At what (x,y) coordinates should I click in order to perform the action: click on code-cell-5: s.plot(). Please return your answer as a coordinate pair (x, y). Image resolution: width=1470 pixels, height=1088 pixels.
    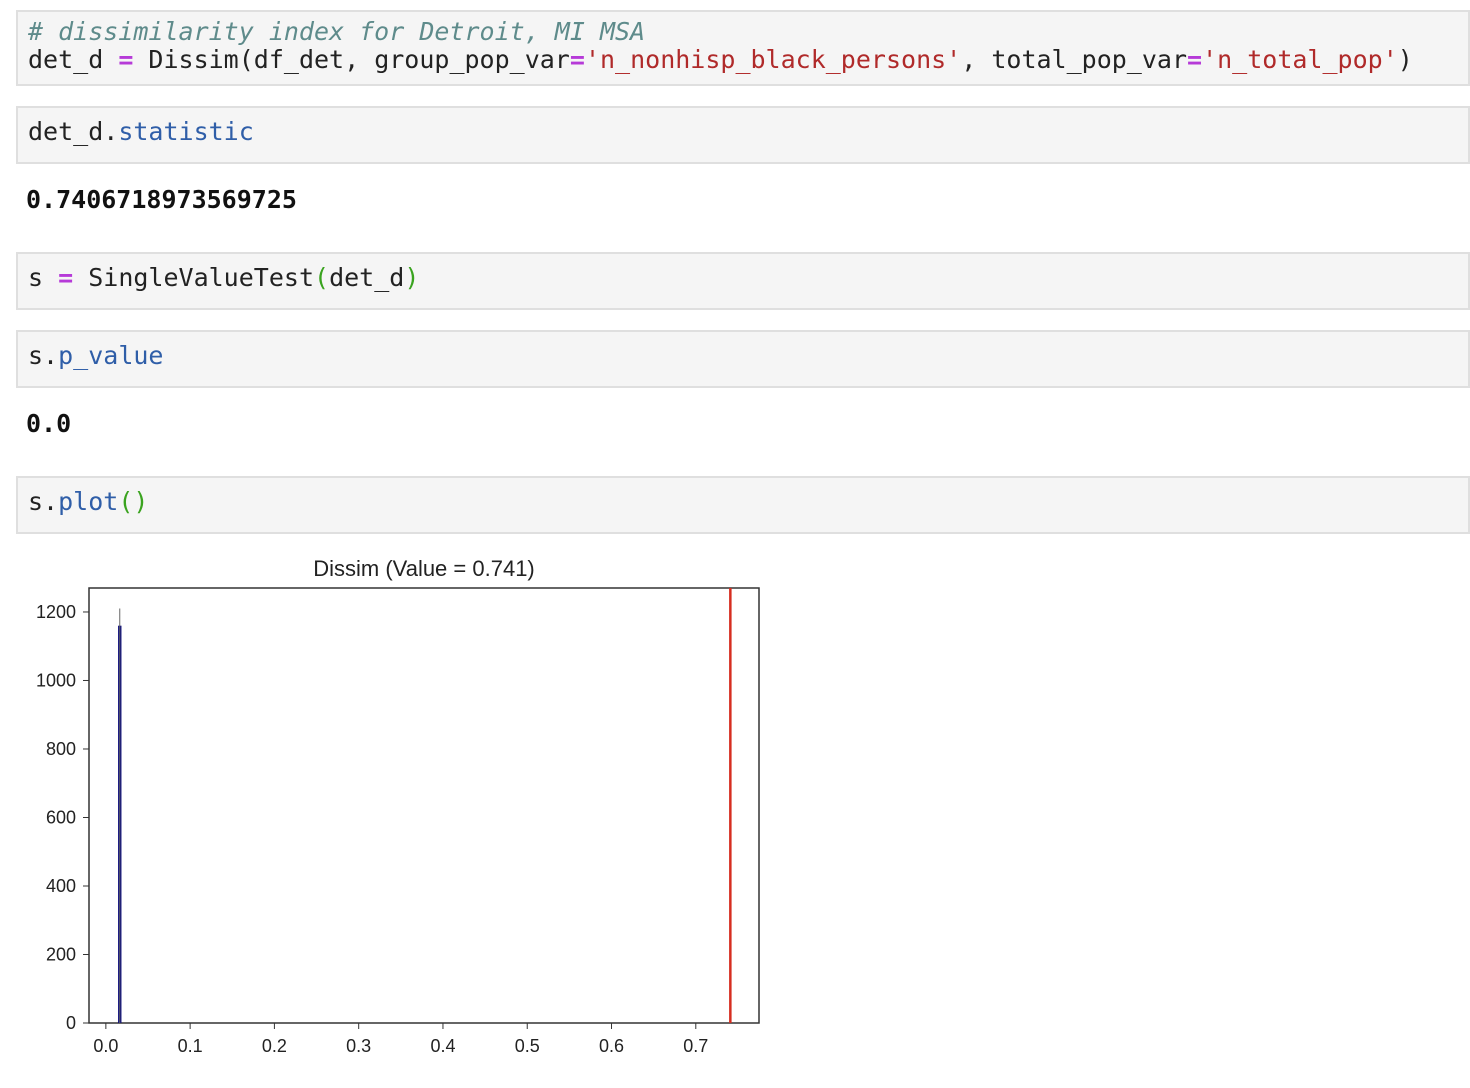
    Looking at the image, I should click on (743, 505).